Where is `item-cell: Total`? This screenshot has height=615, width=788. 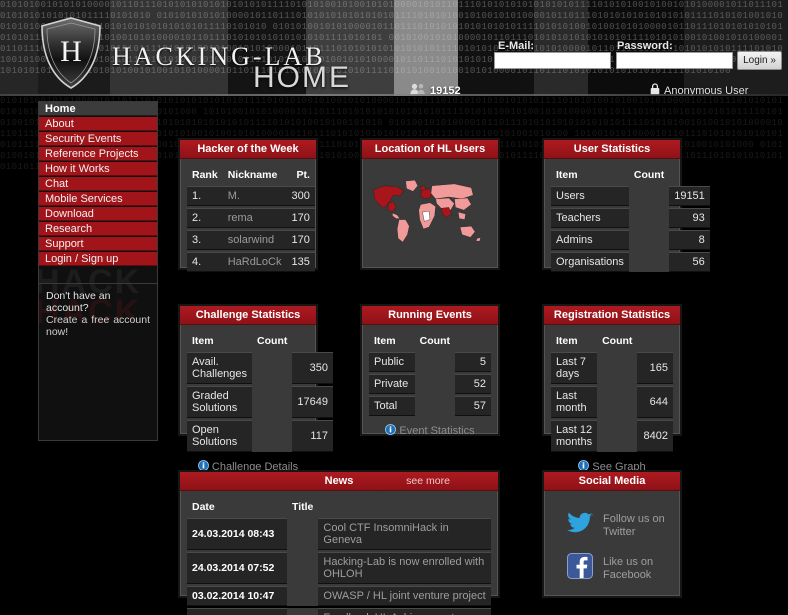 item-cell: Total is located at coordinates (392, 406).